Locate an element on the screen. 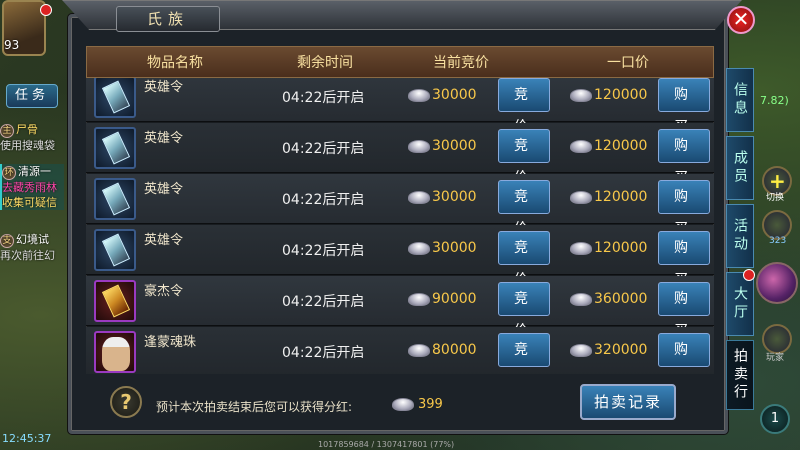 Image resolution: width=800 pixels, height=450 pixels. portrait-face is located at coordinates (116, 354).